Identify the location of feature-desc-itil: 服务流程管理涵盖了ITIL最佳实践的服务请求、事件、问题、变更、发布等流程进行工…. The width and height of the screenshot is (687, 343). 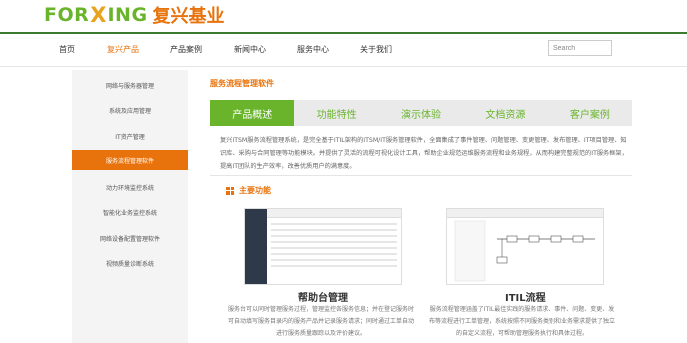
(521, 321).